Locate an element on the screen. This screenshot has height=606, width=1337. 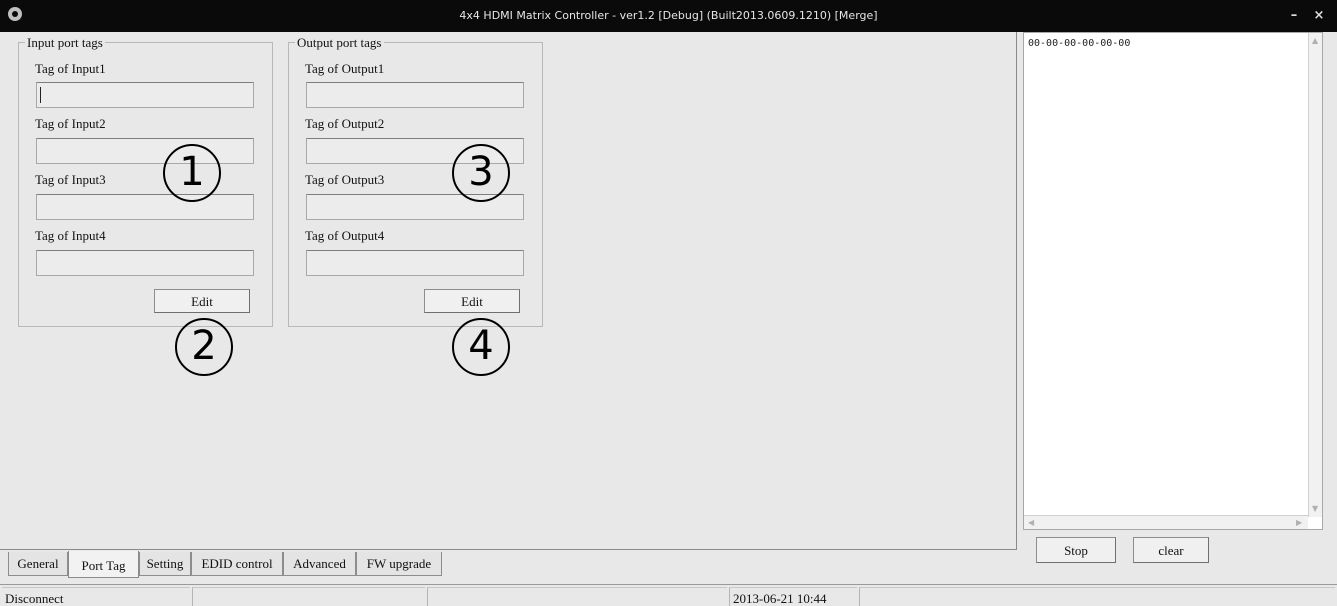
scroll-left-arrow-icon: ◀ is located at coordinates (1032, 523).